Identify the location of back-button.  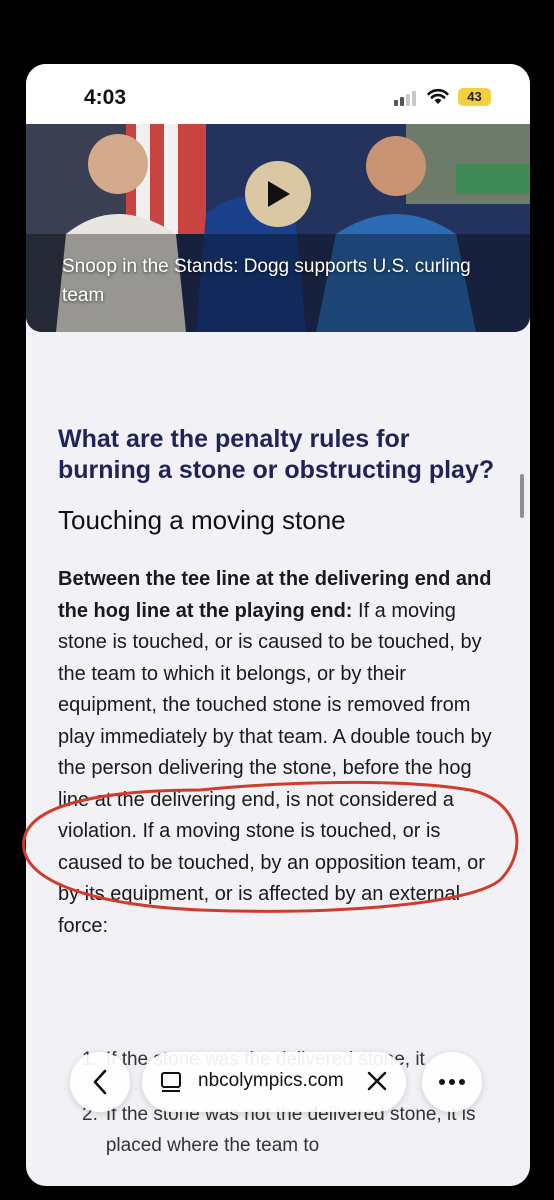
(100, 1082).